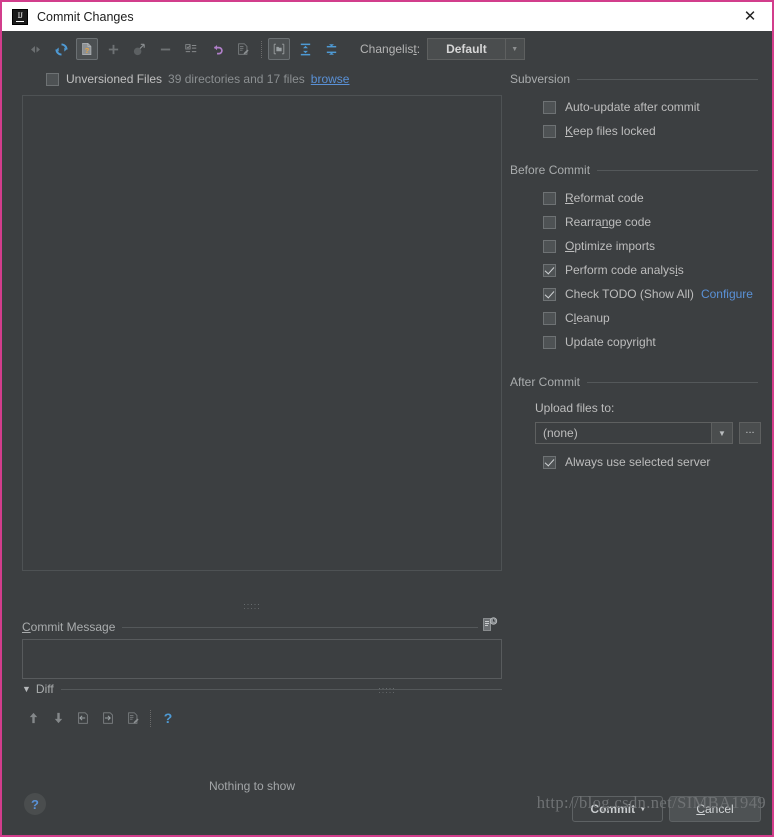  What do you see at coordinates (575, 408) in the screenshot?
I see `upload-files-to-label: Upload files to:` at bounding box center [575, 408].